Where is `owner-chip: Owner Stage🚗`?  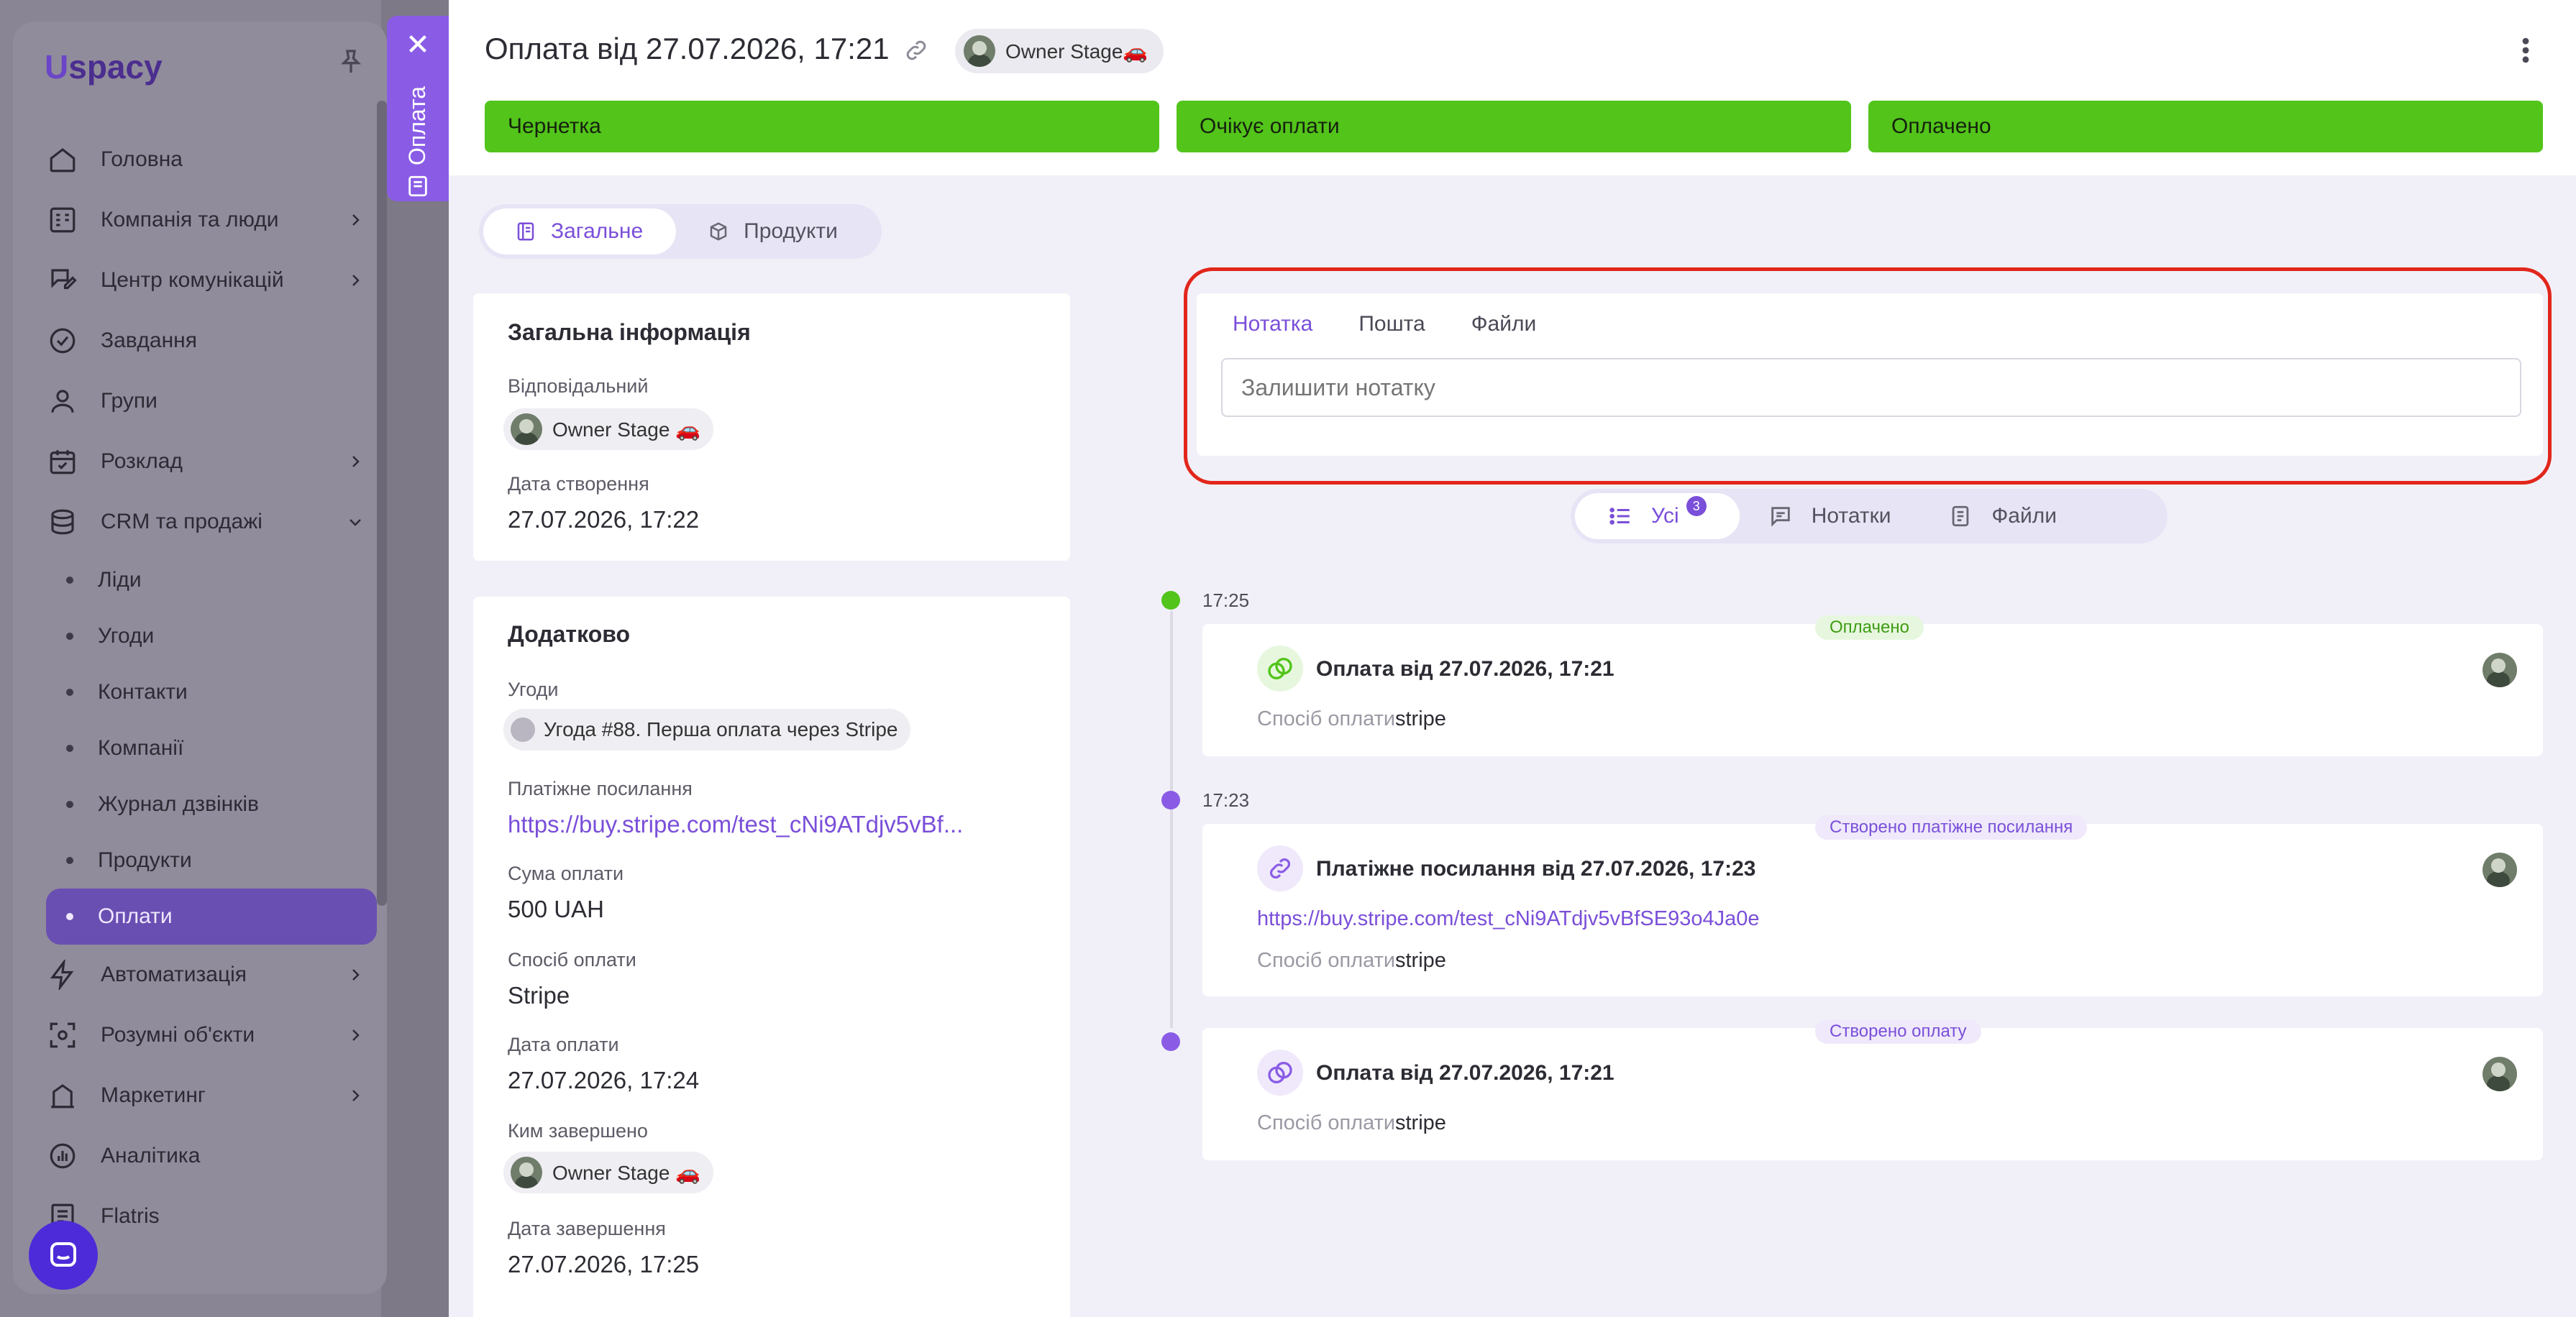 owner-chip: Owner Stage🚗 is located at coordinates (1059, 51).